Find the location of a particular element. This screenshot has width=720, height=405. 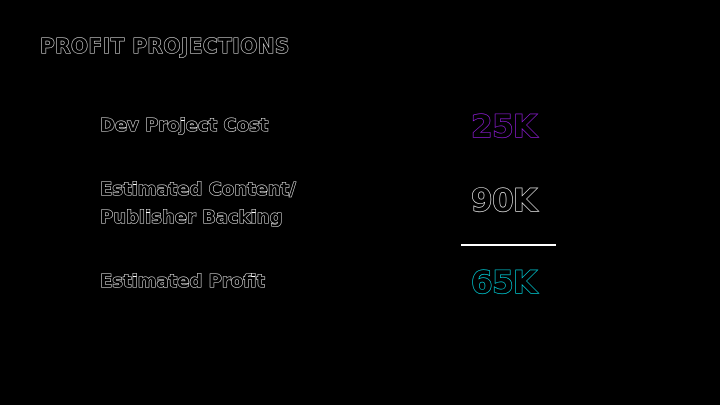

publisher-backing-label-line-2: Publisher Backing is located at coordinates (191, 218).